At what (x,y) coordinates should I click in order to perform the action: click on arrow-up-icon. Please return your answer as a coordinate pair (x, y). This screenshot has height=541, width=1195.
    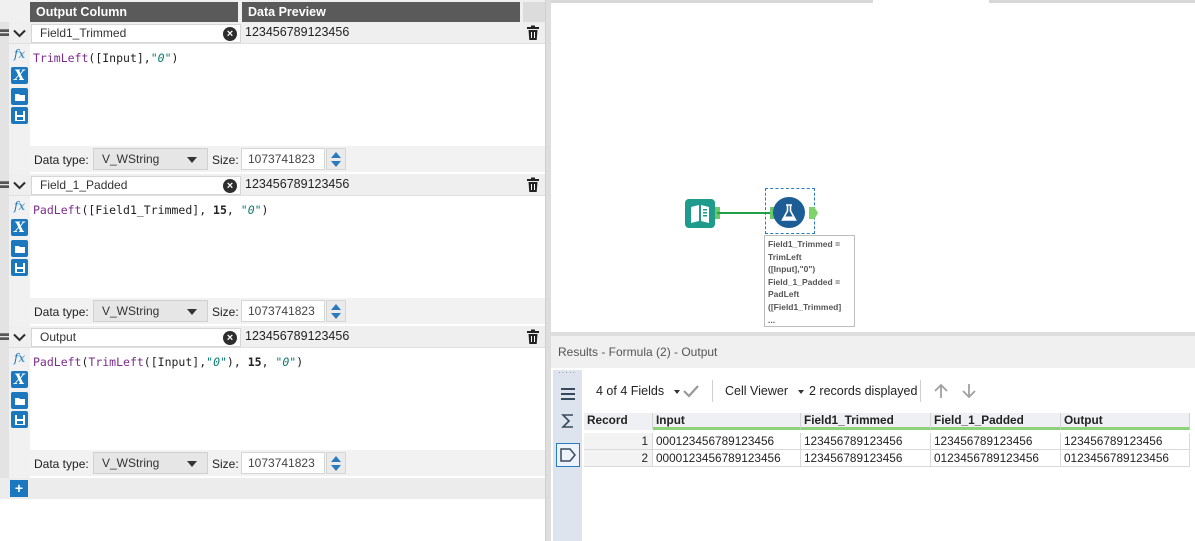
    Looking at the image, I should click on (336, 307).